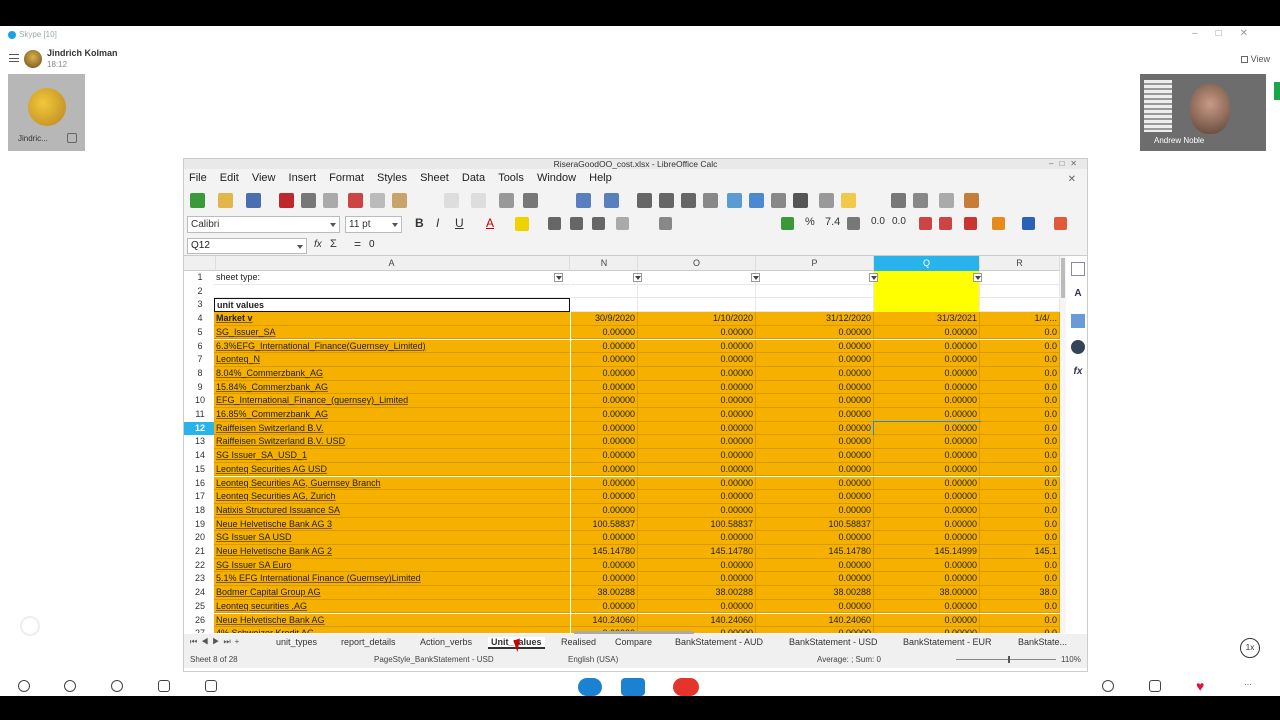  I want to click on special-character-icon, so click(800, 200).